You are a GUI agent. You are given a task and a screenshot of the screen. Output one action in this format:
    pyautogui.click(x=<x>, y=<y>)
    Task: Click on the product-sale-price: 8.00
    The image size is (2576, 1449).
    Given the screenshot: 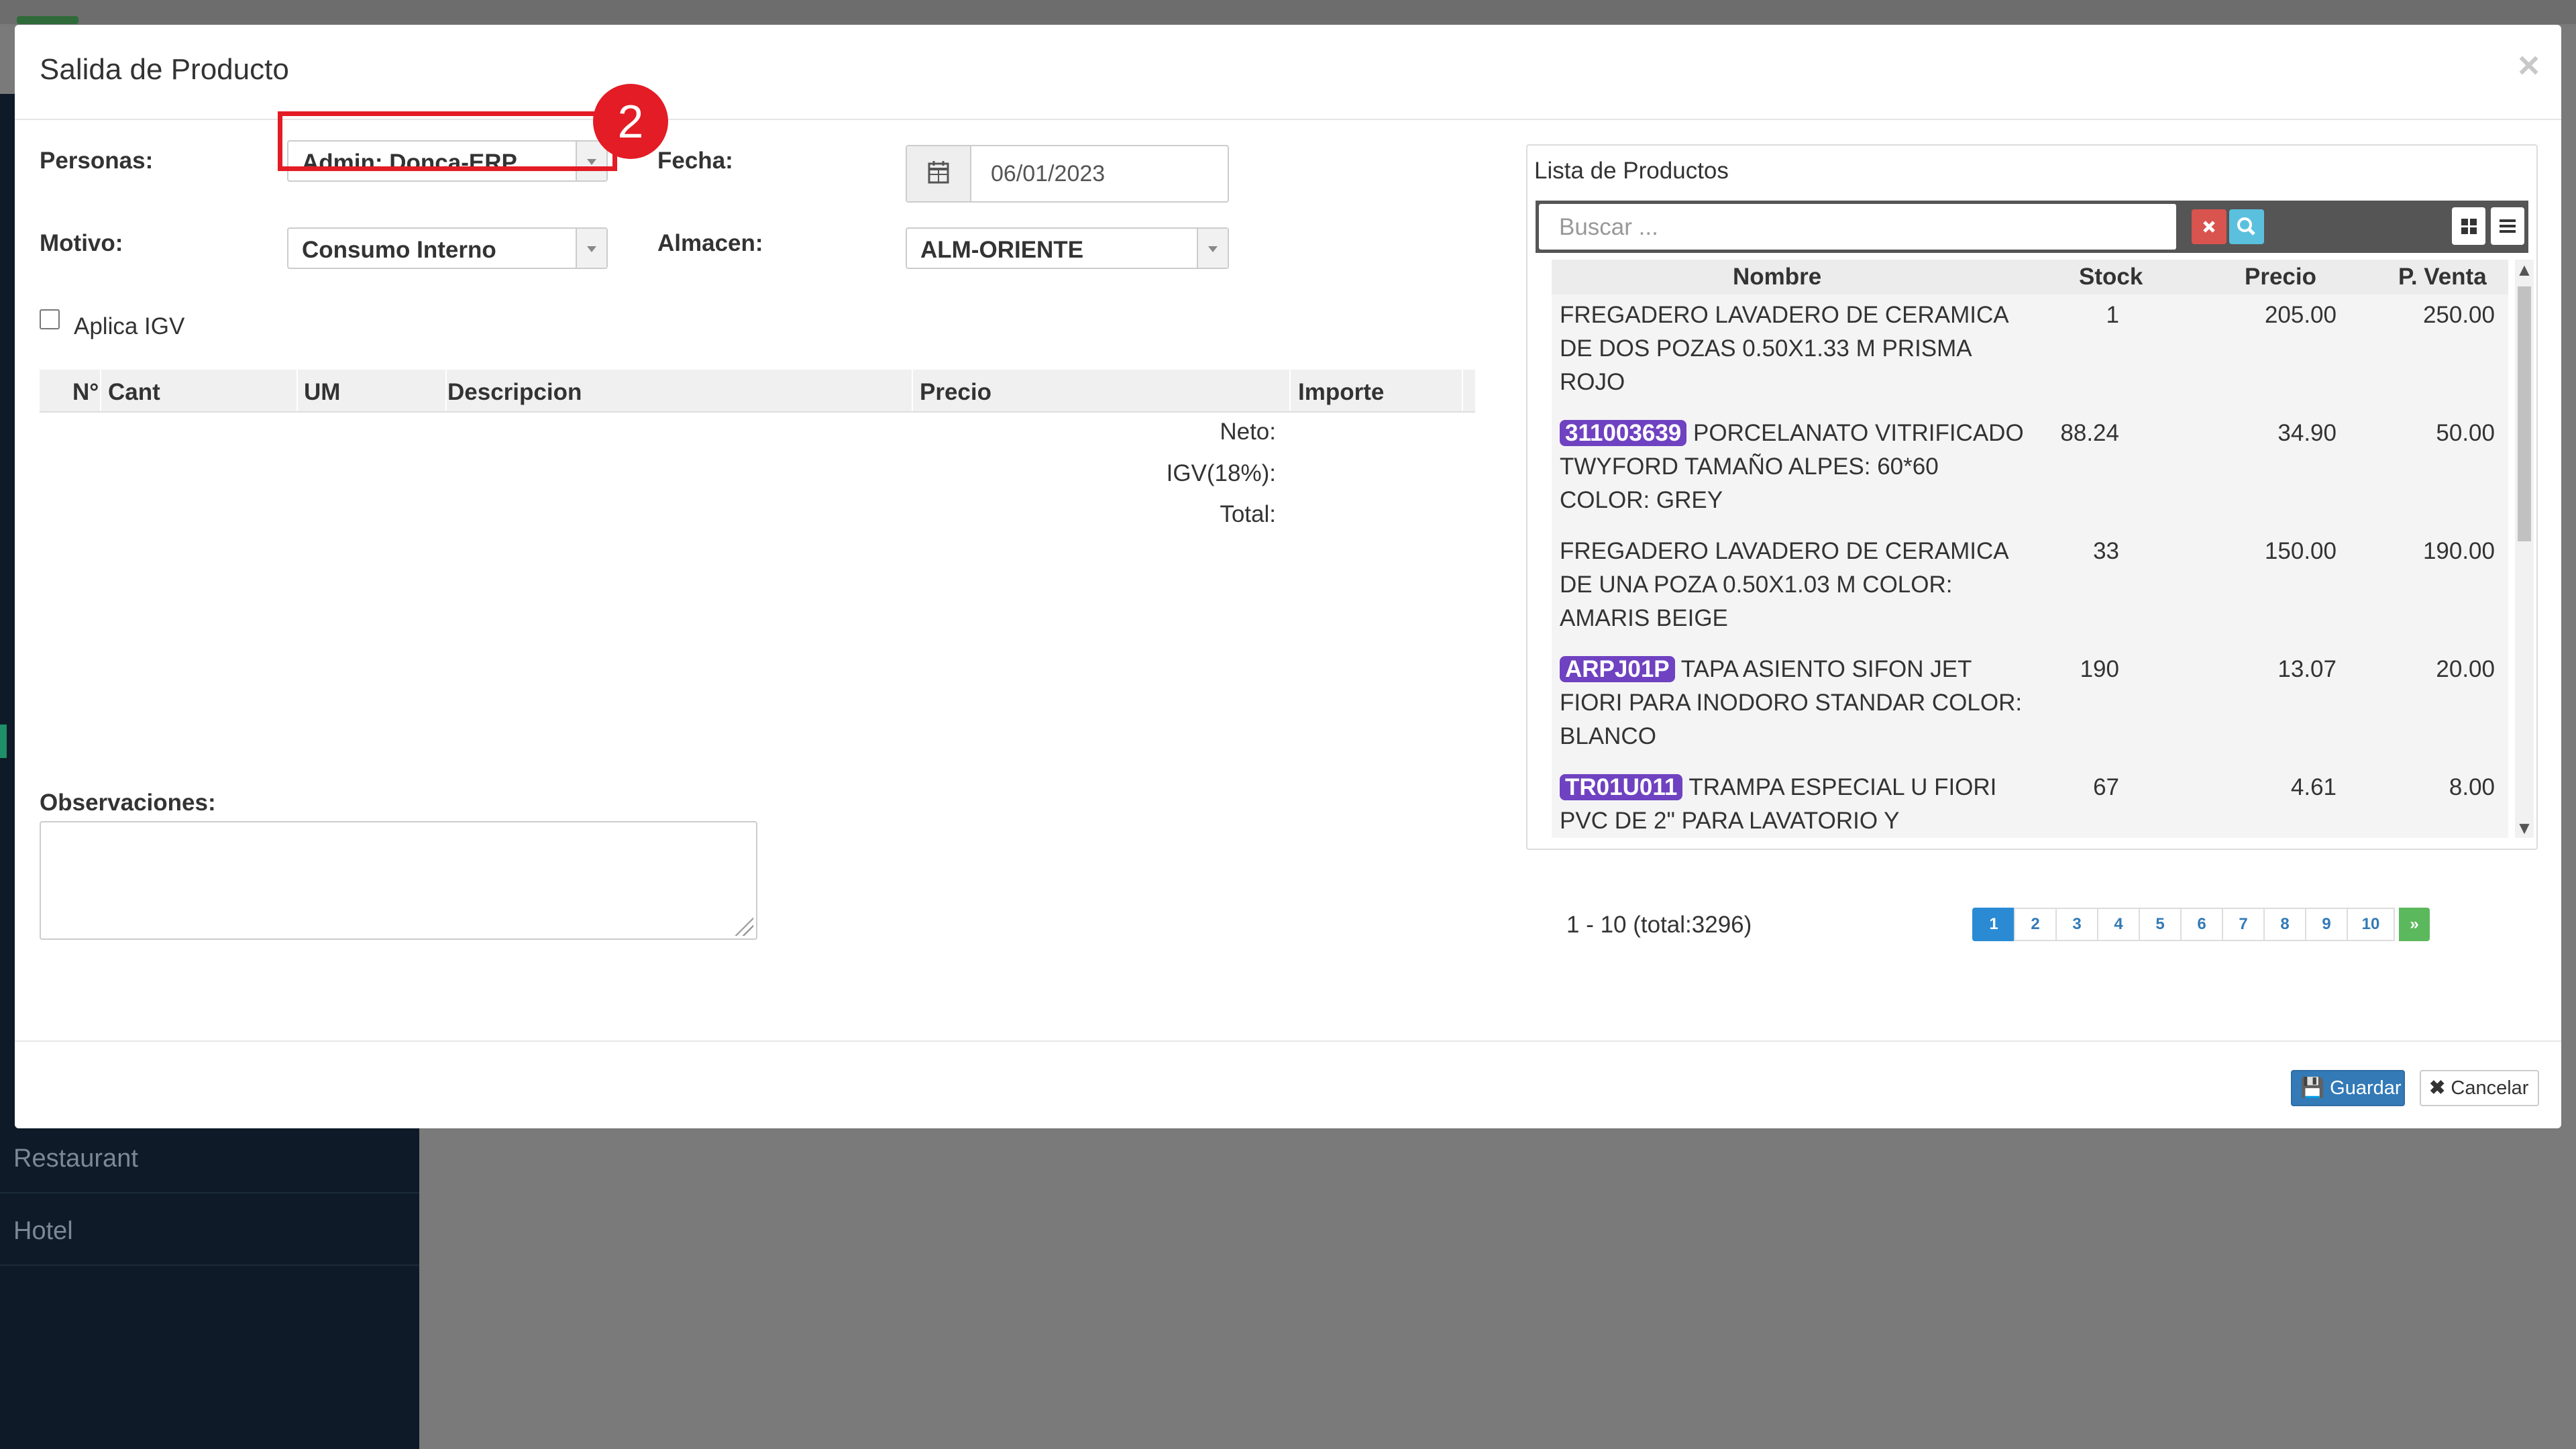 What is the action you would take?
    pyautogui.click(x=2472, y=787)
    